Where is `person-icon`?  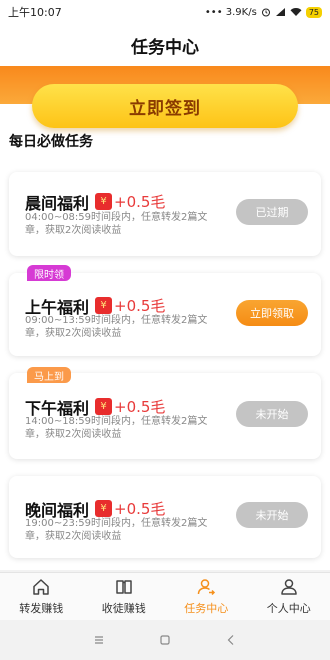
person-icon is located at coordinates (289, 587).